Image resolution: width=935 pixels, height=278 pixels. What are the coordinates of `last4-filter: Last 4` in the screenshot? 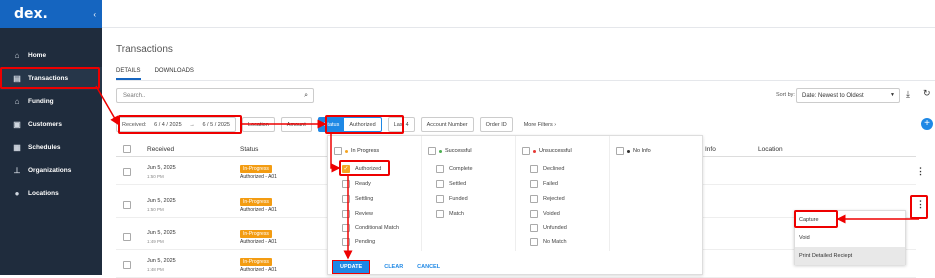 It's located at (401, 124).